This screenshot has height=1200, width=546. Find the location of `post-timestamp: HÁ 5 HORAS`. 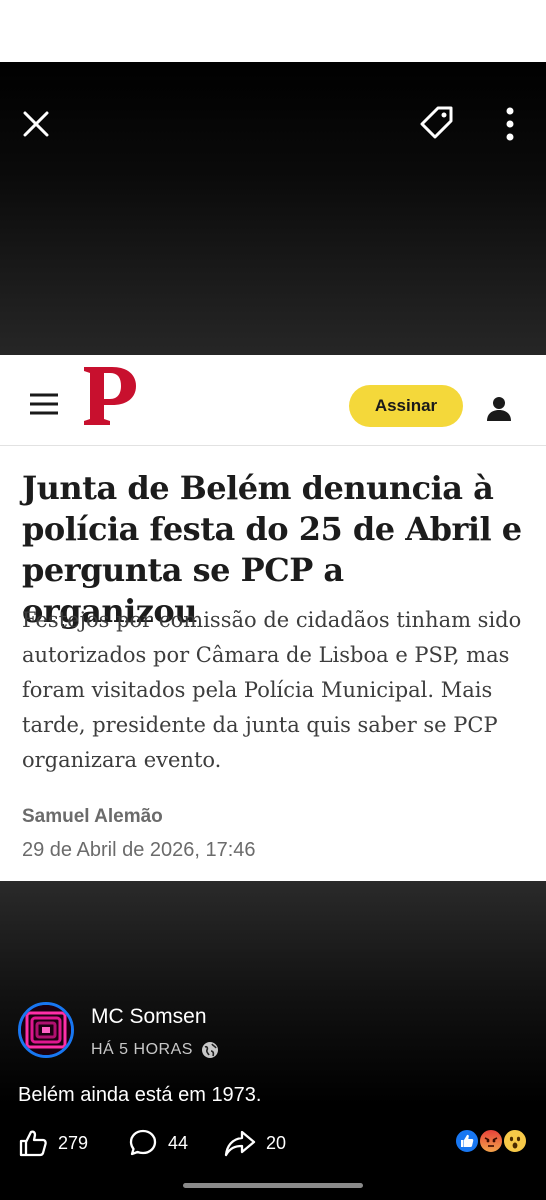

post-timestamp: HÁ 5 HORAS is located at coordinates (155, 1050).